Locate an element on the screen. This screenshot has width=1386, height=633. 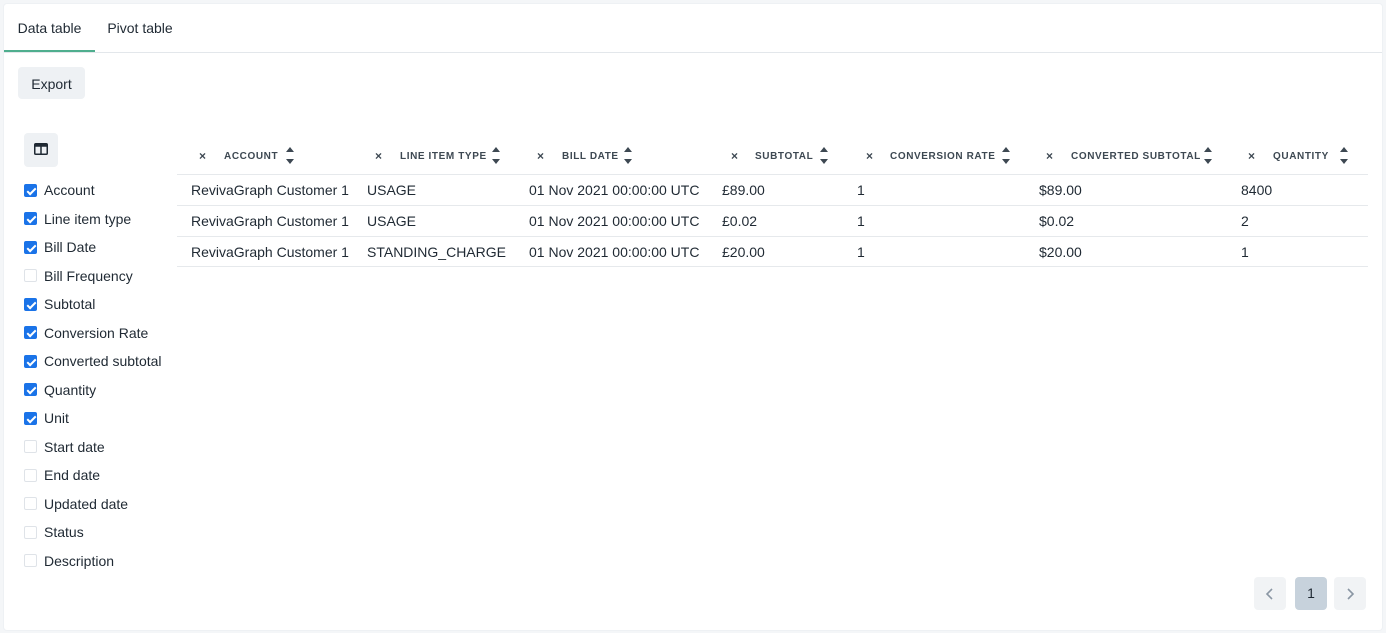
column-option: Bill Date is located at coordinates (104, 247).